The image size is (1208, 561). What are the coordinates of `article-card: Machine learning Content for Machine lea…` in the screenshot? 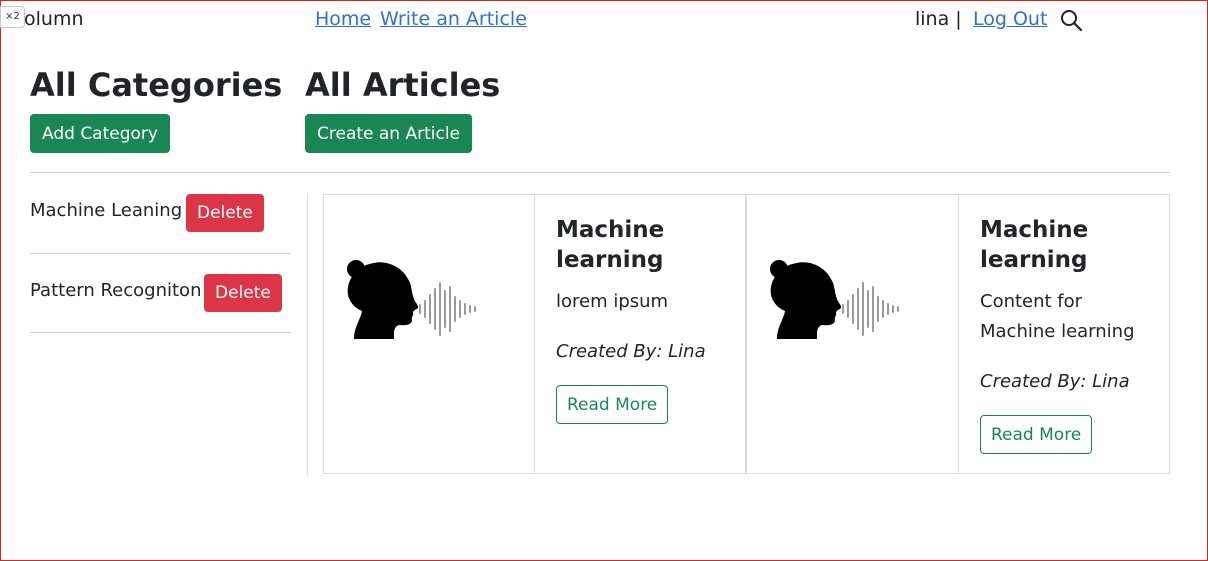 It's located at (1064, 334).